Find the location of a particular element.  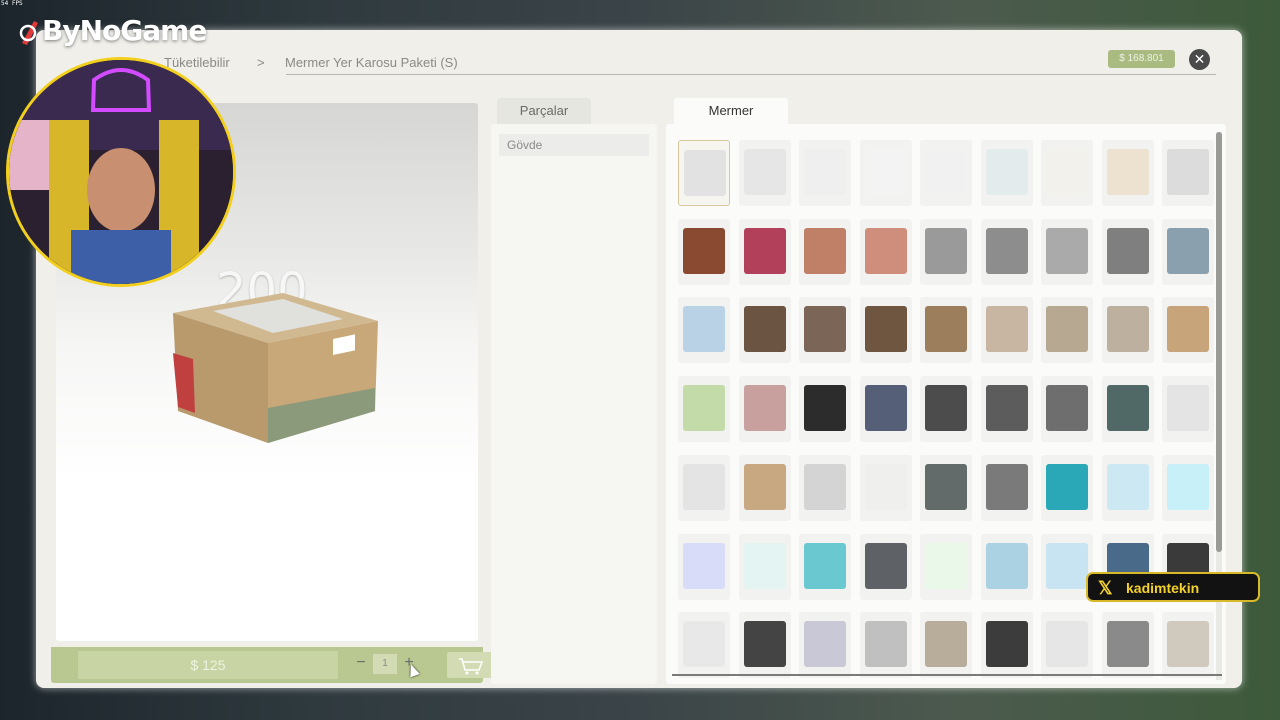

part-item-body: Gövde is located at coordinates (574, 145).